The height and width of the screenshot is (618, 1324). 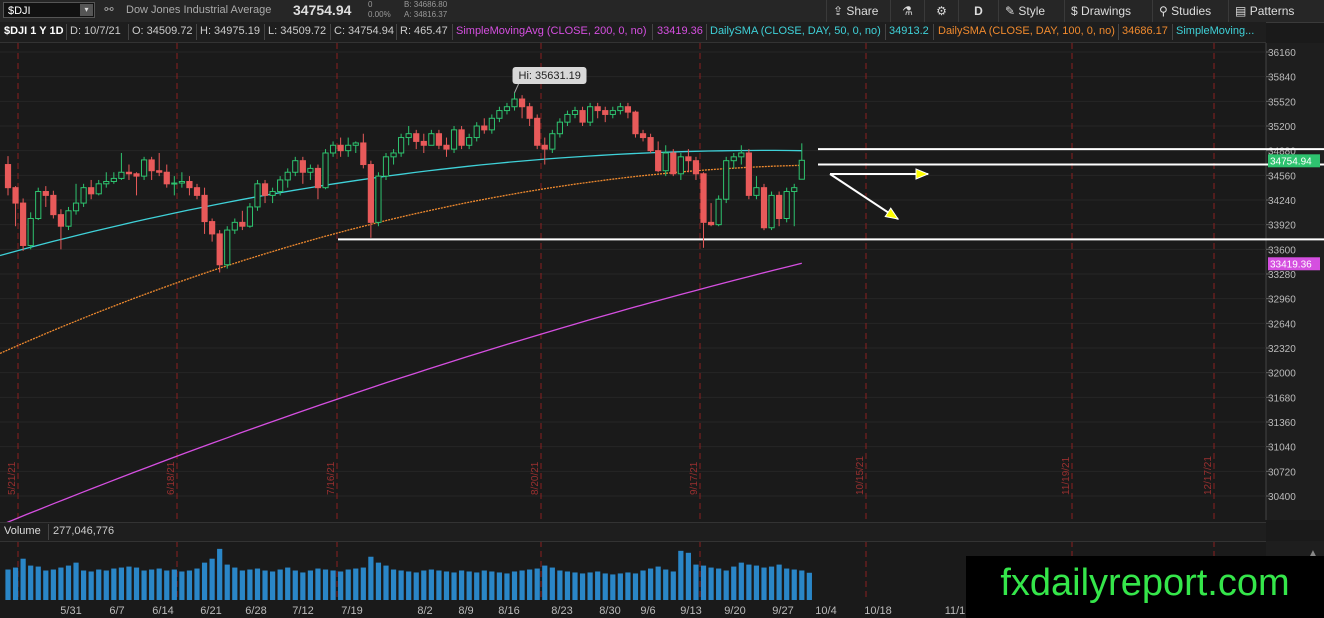 What do you see at coordinates (1282, 127) in the screenshot?
I see `y-tick-label: 35200` at bounding box center [1282, 127].